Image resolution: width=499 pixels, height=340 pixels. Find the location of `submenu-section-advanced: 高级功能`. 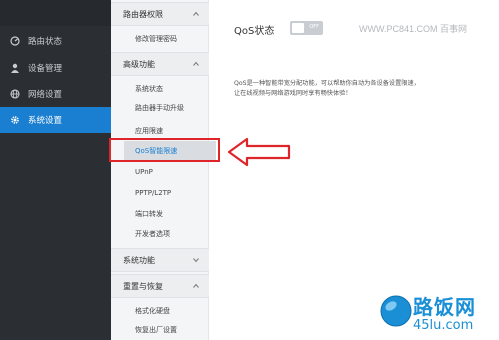

submenu-section-advanced: 高级功能 is located at coordinates (160, 64).